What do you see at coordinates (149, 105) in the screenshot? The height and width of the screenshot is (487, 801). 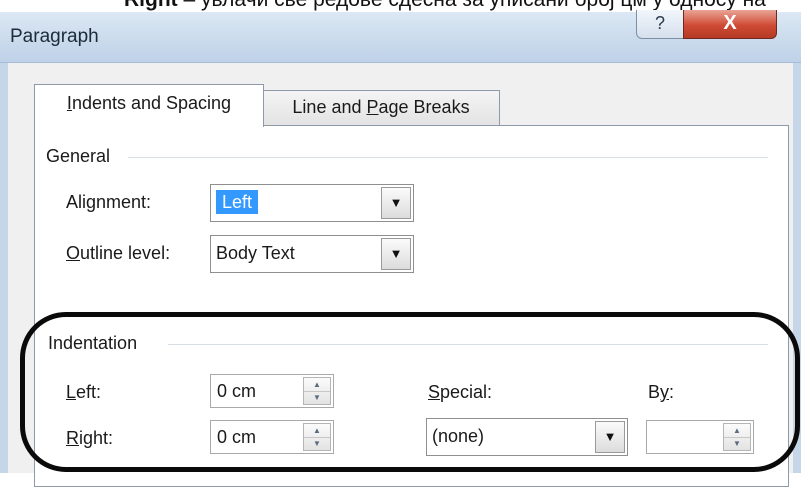 I see `tab-indents-and-spacing: Indents and Spacing` at bounding box center [149, 105].